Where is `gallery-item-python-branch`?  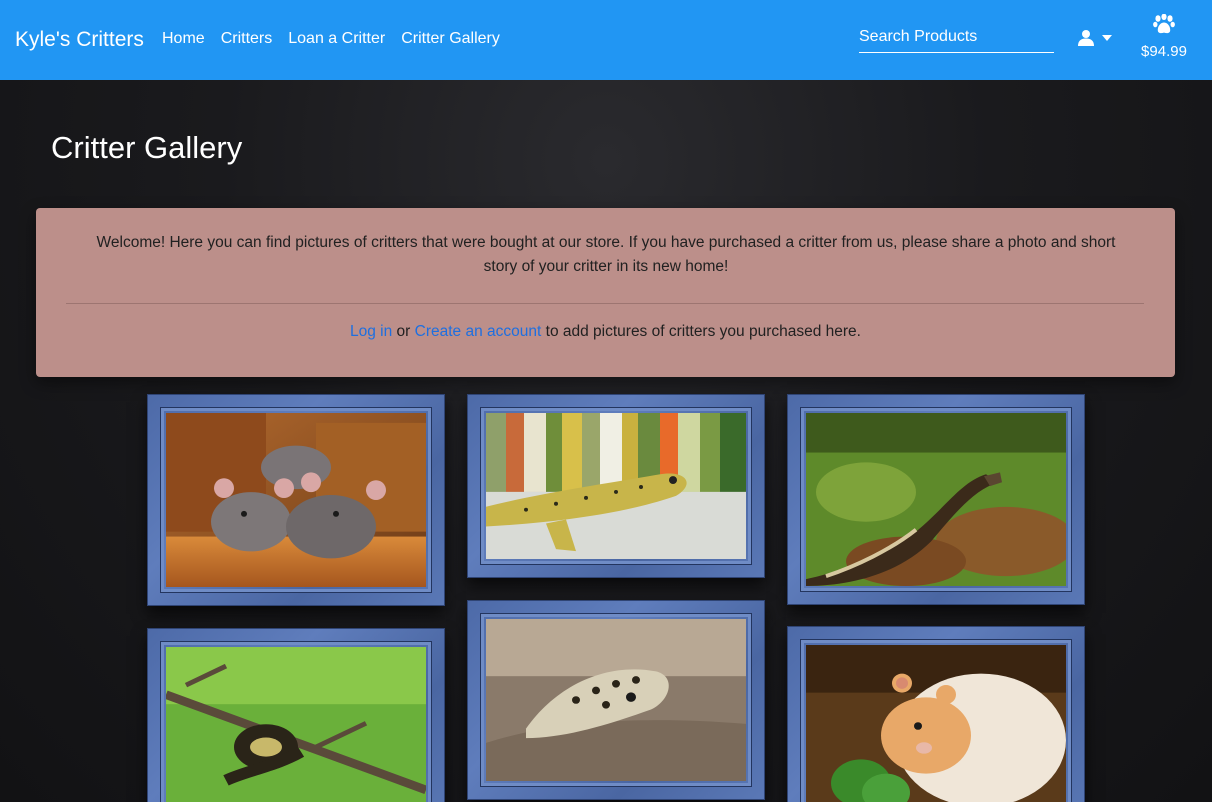
gallery-item-python-branch is located at coordinates (296, 715).